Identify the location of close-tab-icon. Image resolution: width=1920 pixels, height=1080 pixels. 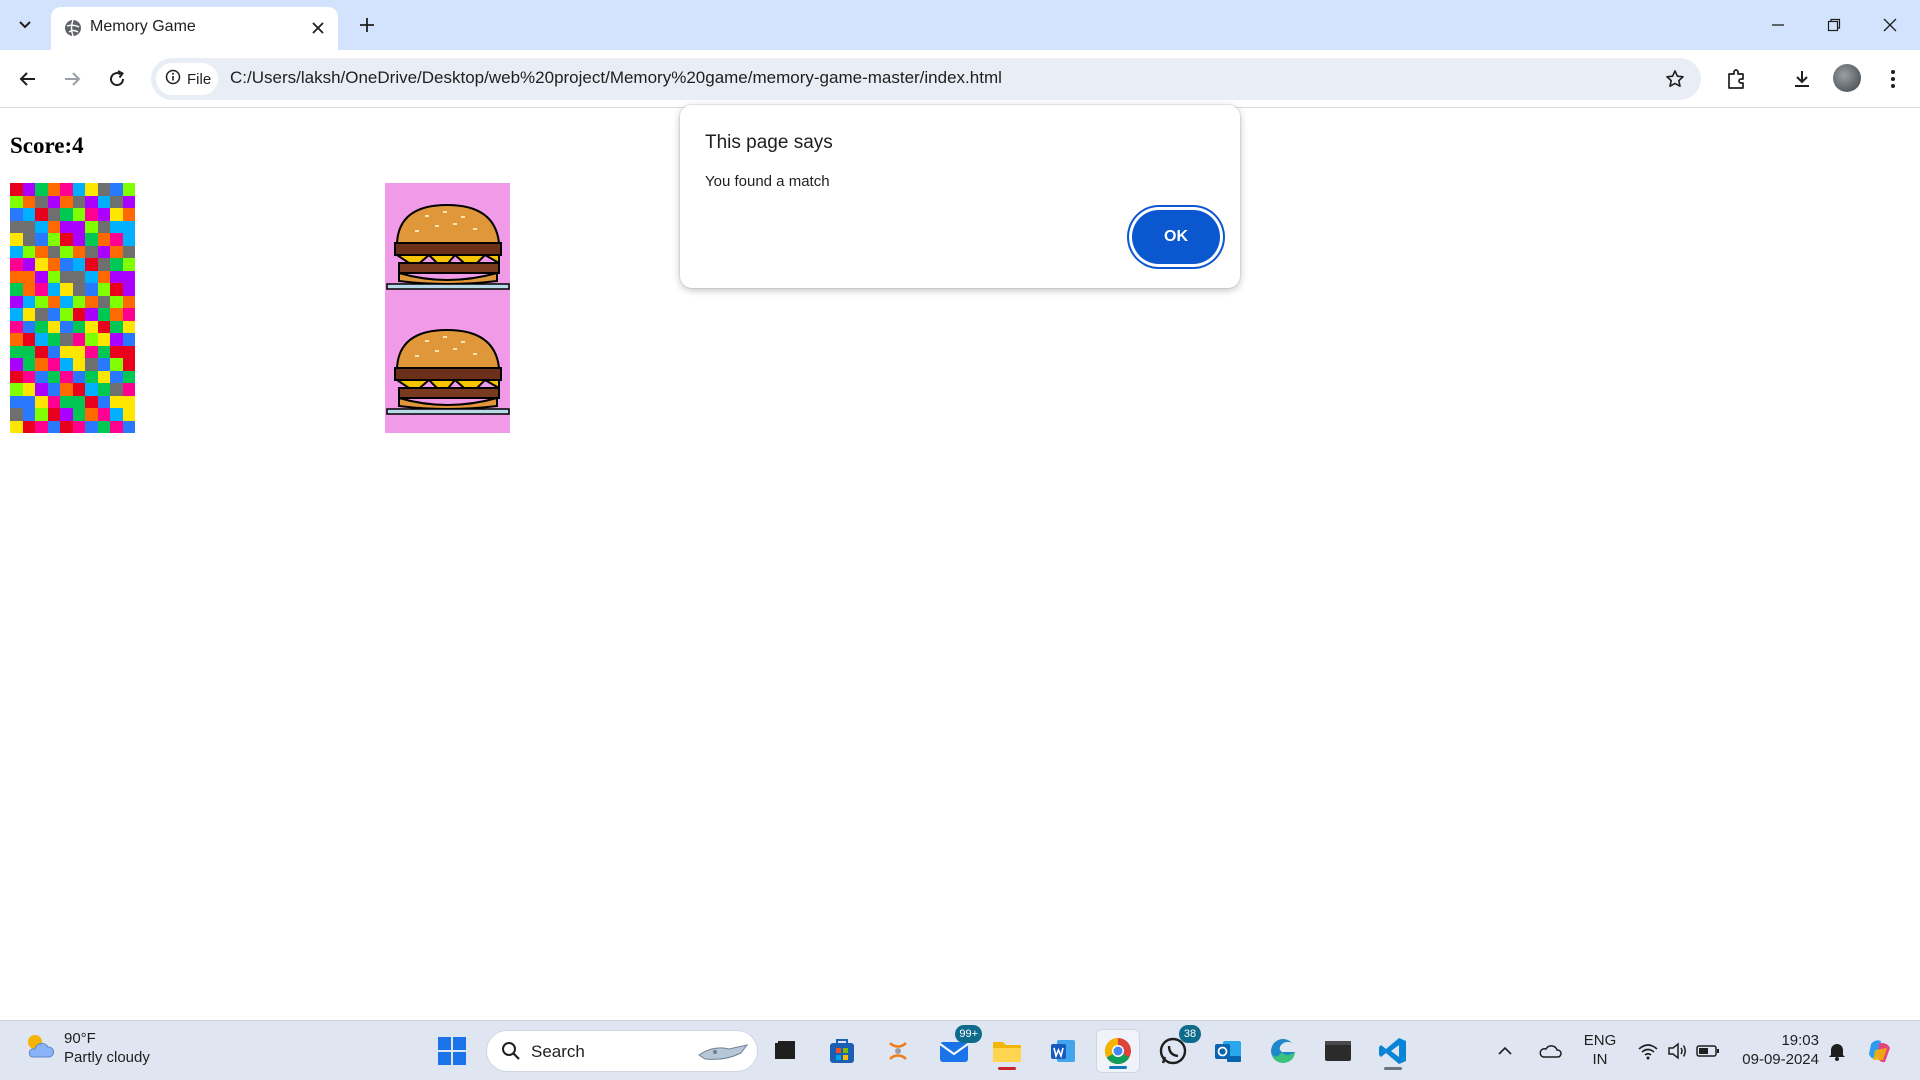
(318, 28).